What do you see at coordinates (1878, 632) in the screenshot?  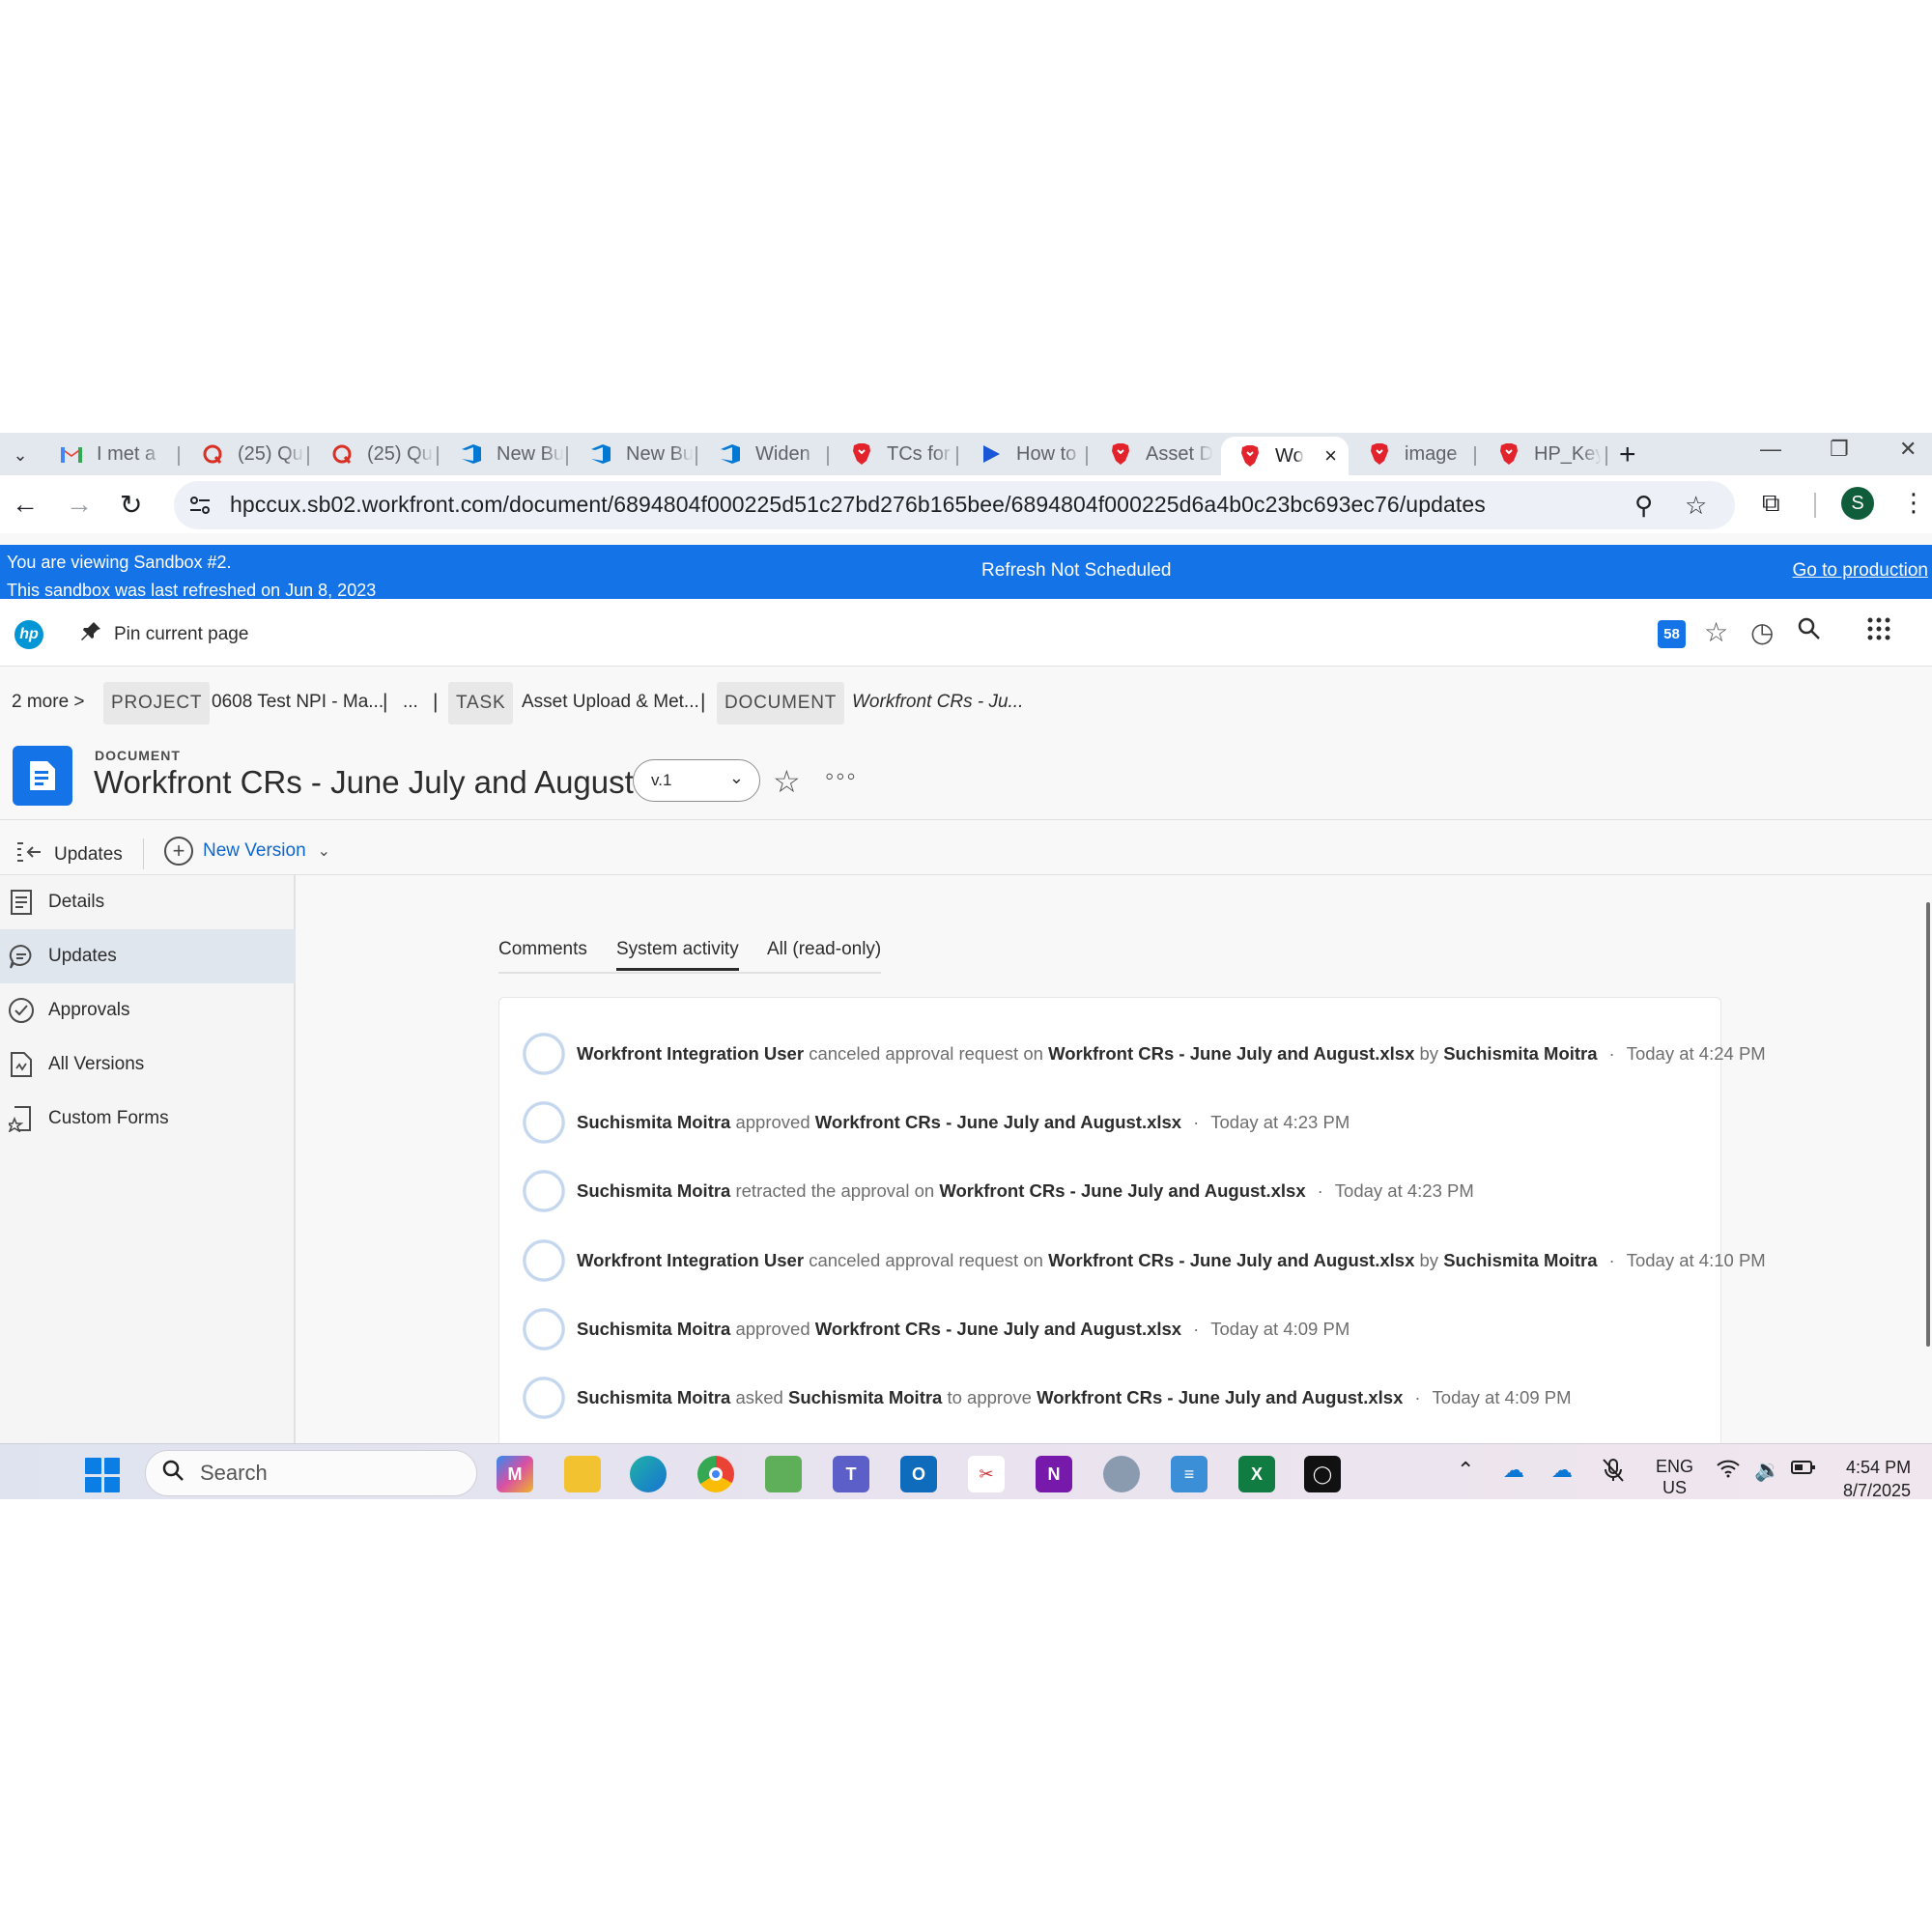 I see `app-launcher-grid-icon` at bounding box center [1878, 632].